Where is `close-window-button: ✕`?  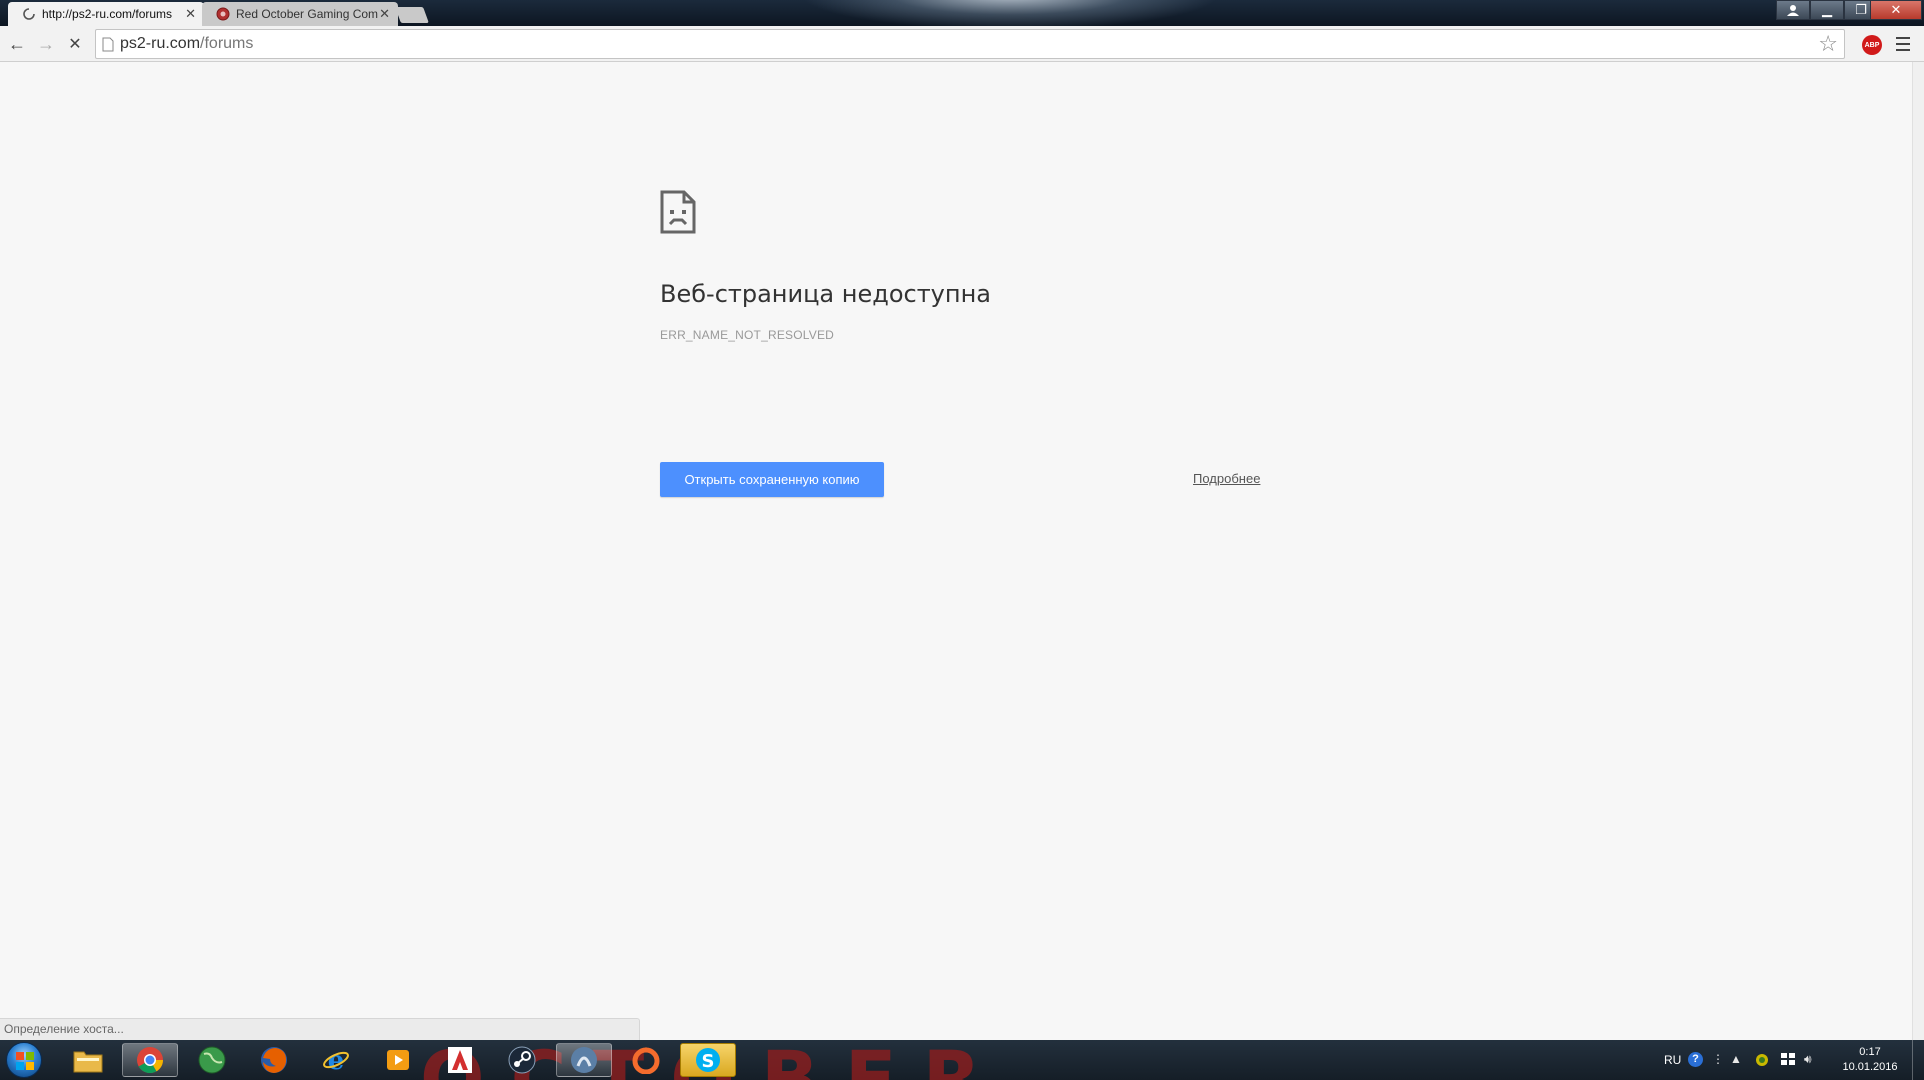
close-window-button: ✕ is located at coordinates (1896, 10).